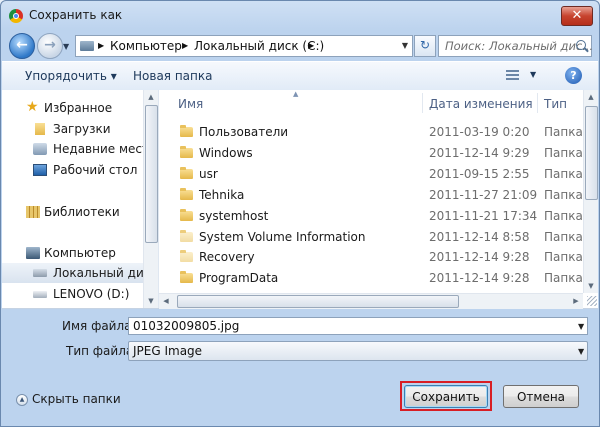 This screenshot has height=427, width=600. What do you see at coordinates (483, 216) in the screenshot?
I see `file-date: 2011-11-21 17:34` at bounding box center [483, 216].